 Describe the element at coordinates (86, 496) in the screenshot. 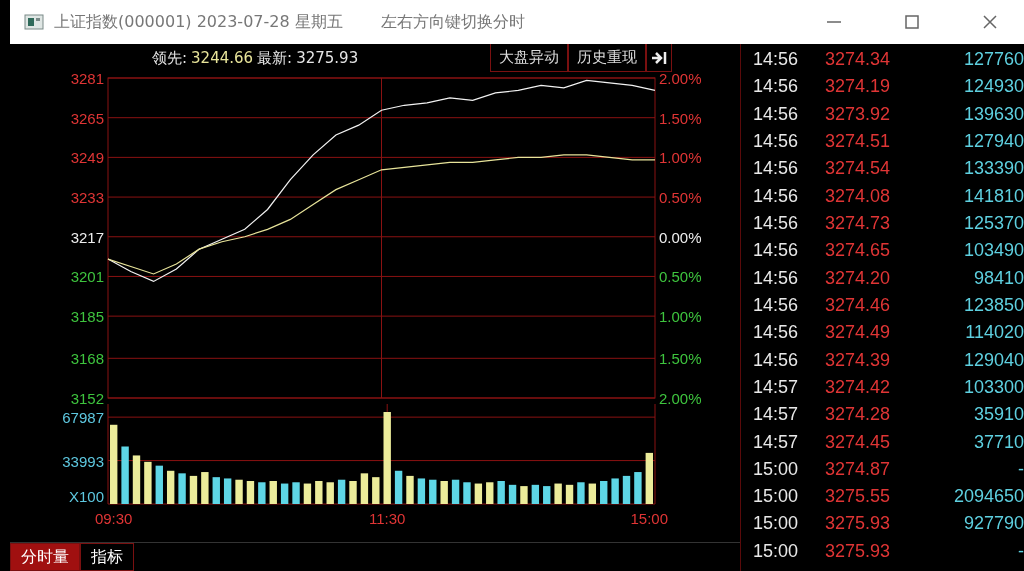

I see `axis-label: X100` at that location.